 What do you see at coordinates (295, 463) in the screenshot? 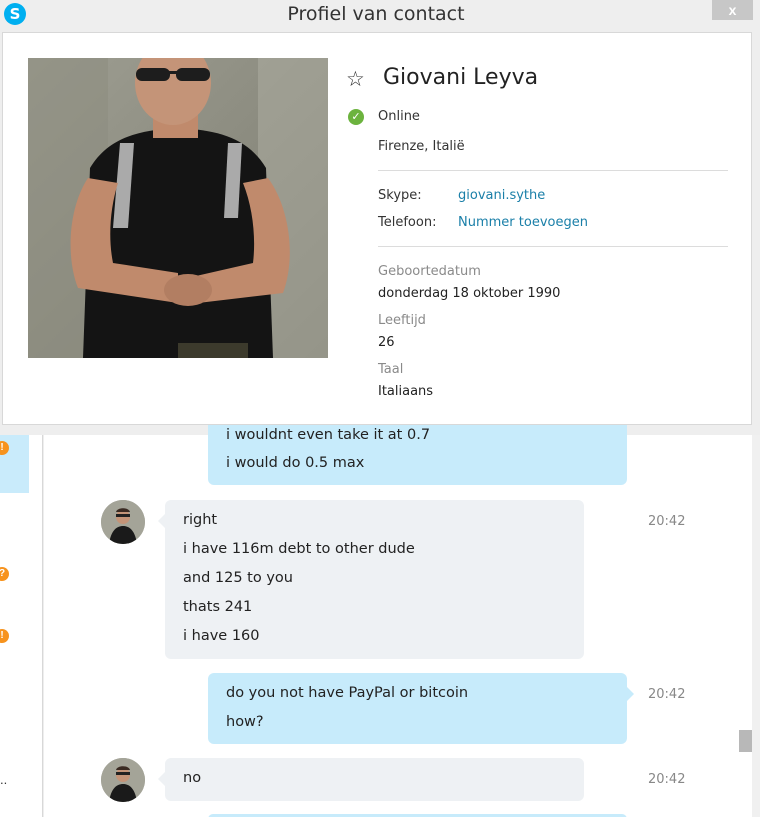
I see `message-line: i would do 0.5 max` at bounding box center [295, 463].